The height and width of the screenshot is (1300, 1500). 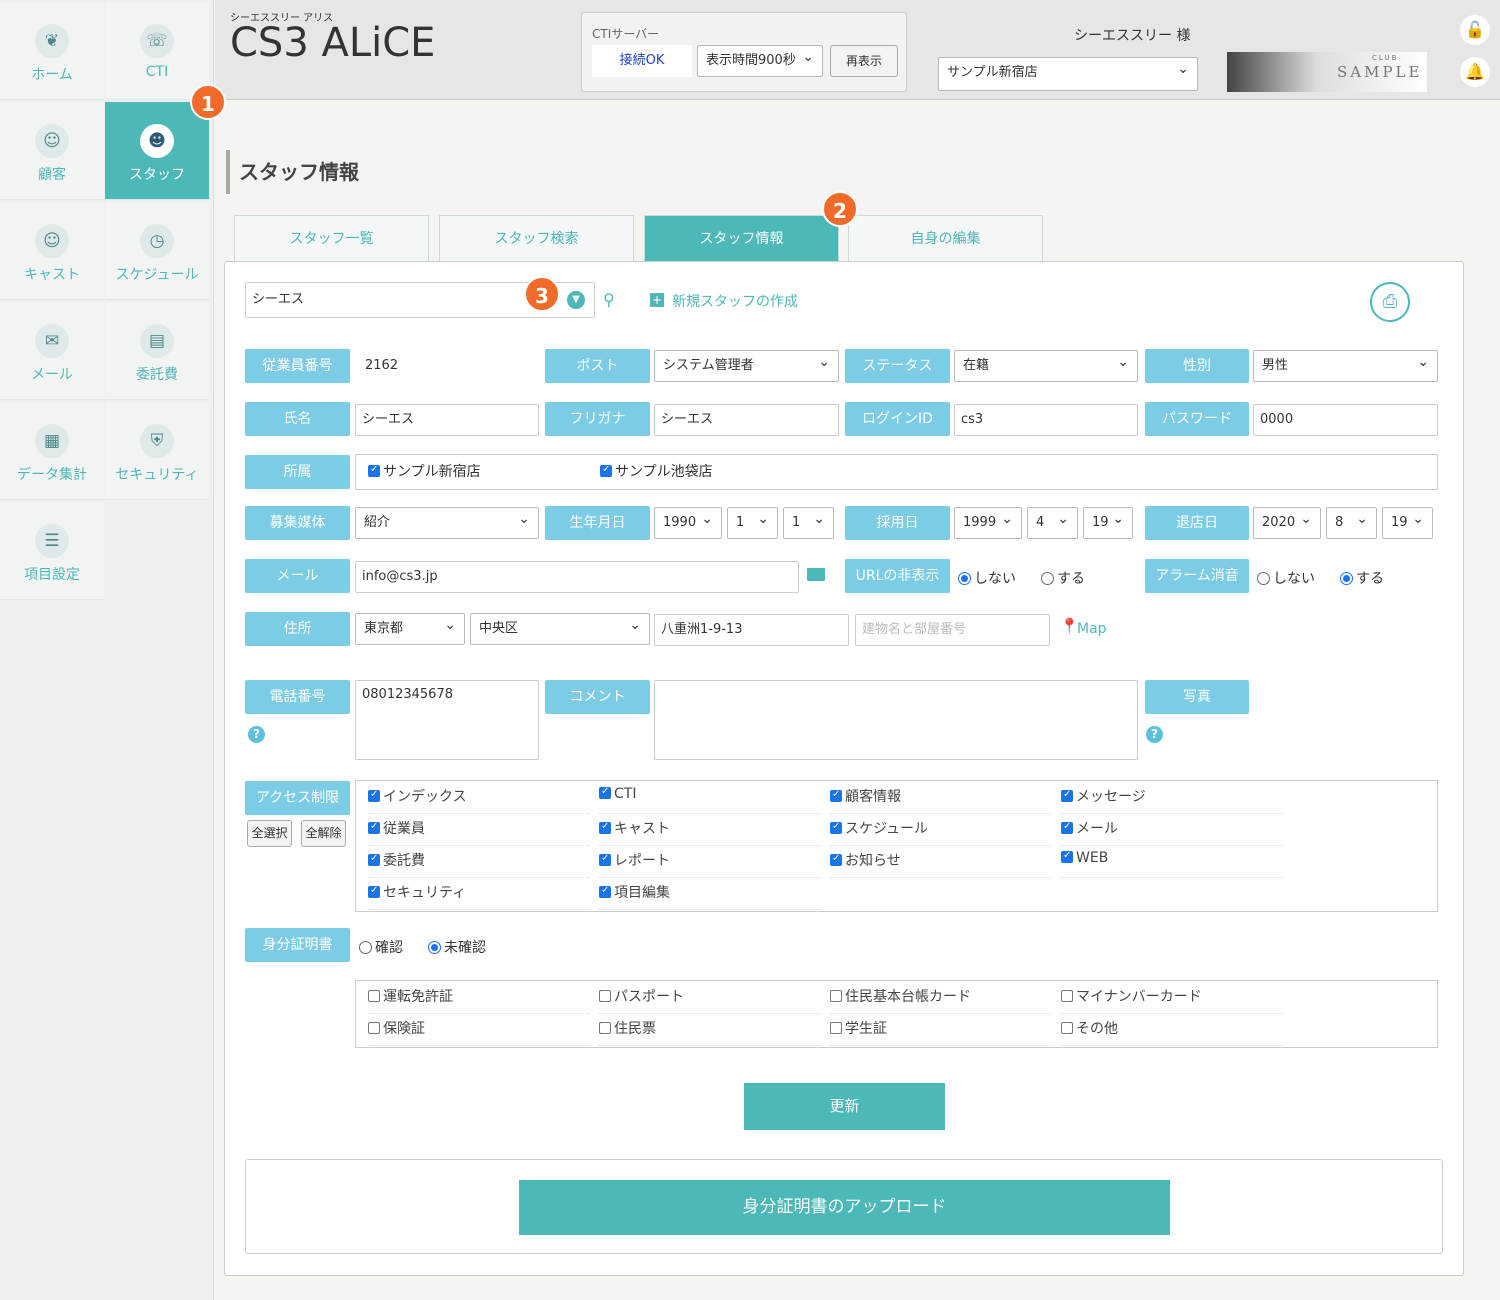 What do you see at coordinates (1362, 578) in the screenshot?
I see `alarm-yes: する` at bounding box center [1362, 578].